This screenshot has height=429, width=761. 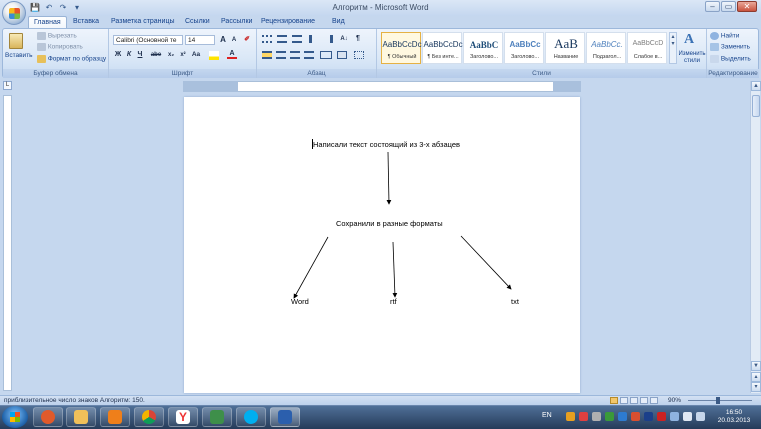 What do you see at coordinates (644, 400) in the screenshot?
I see `outline-icon` at bounding box center [644, 400].